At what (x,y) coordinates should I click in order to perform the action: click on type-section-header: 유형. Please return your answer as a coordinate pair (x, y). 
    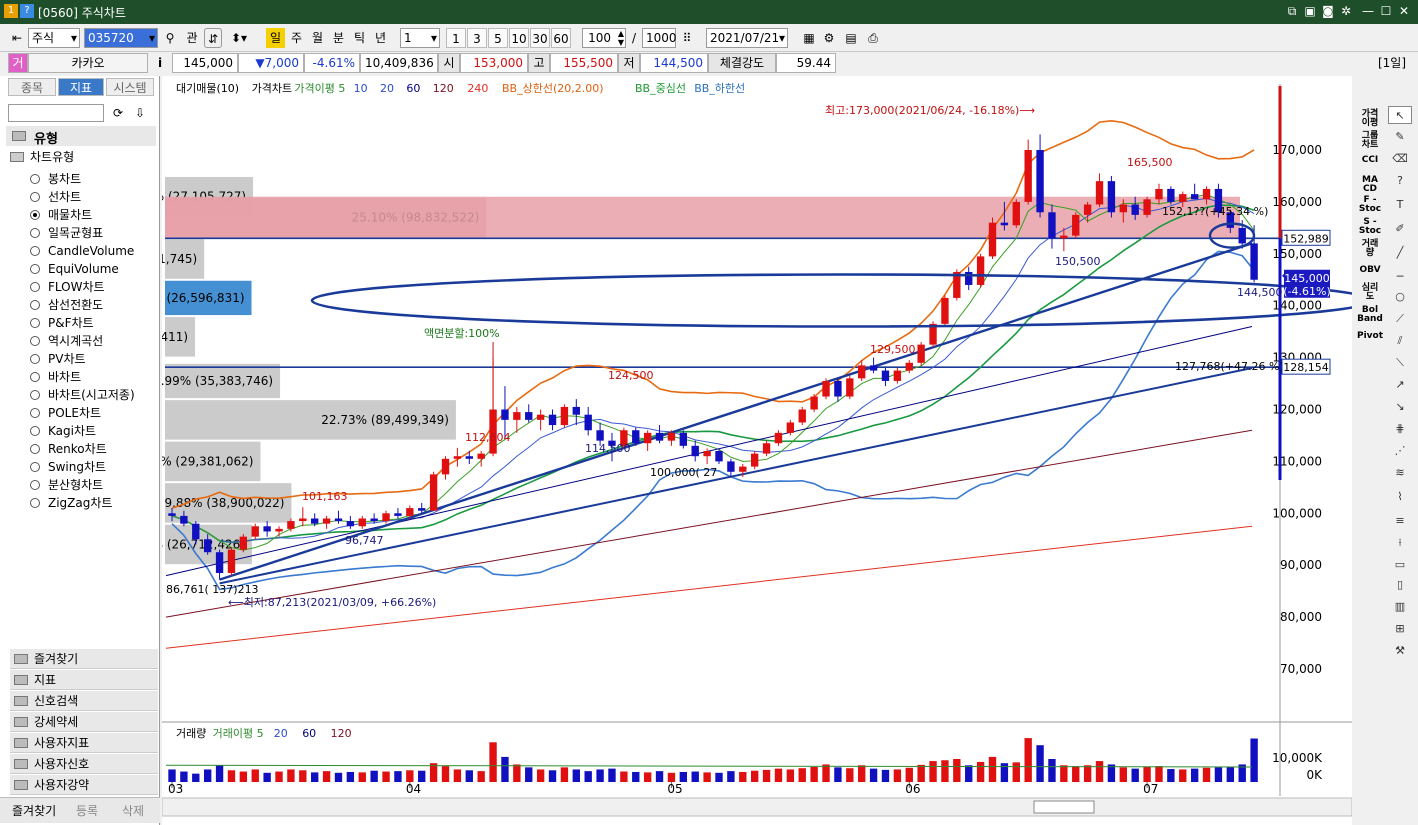
    Looking at the image, I should click on (81, 136).